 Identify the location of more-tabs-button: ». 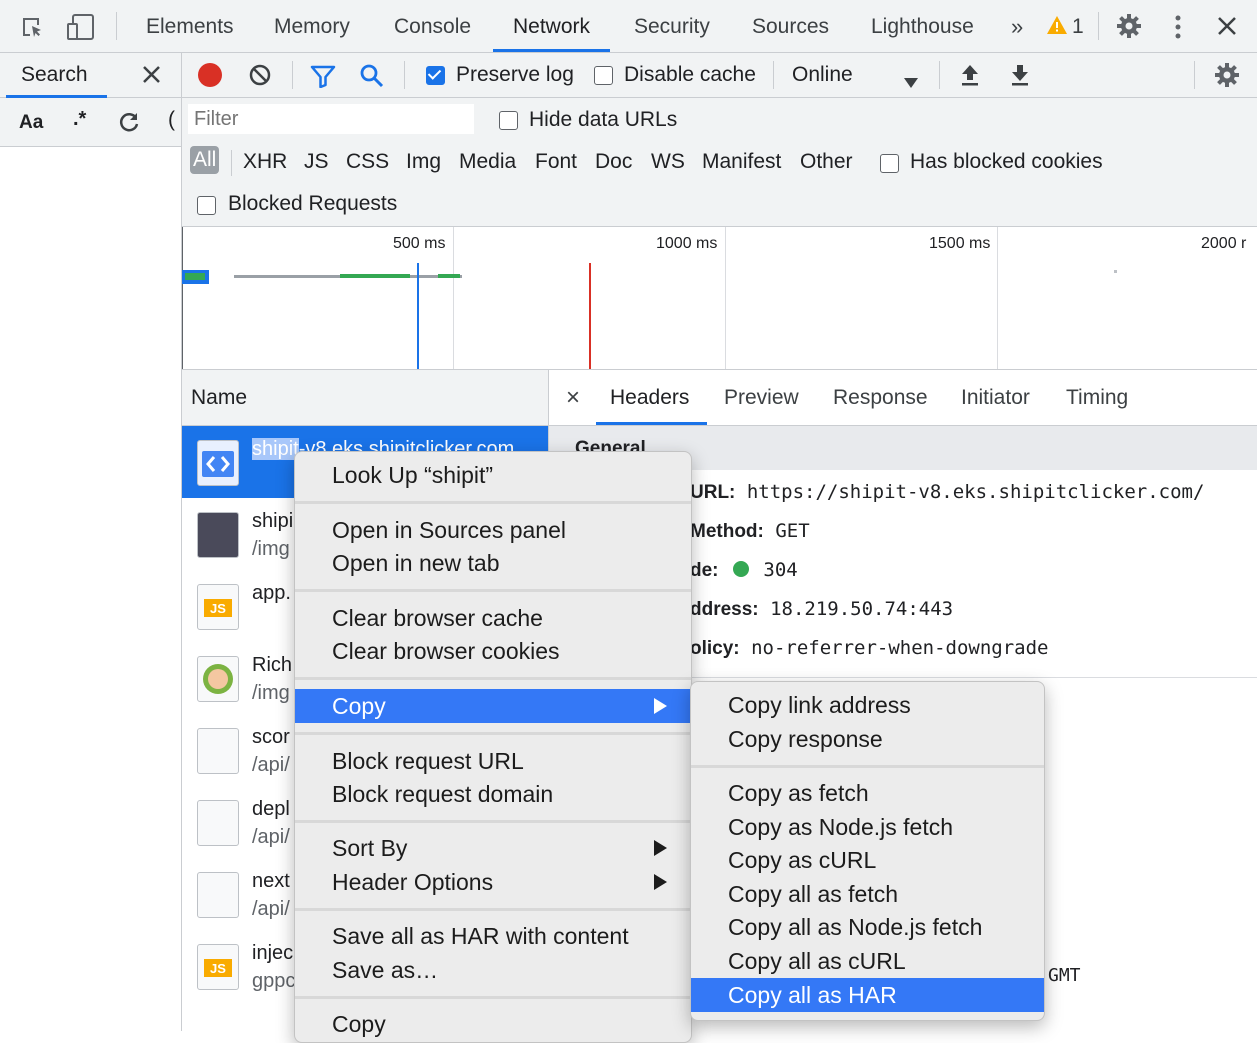
(1017, 26).